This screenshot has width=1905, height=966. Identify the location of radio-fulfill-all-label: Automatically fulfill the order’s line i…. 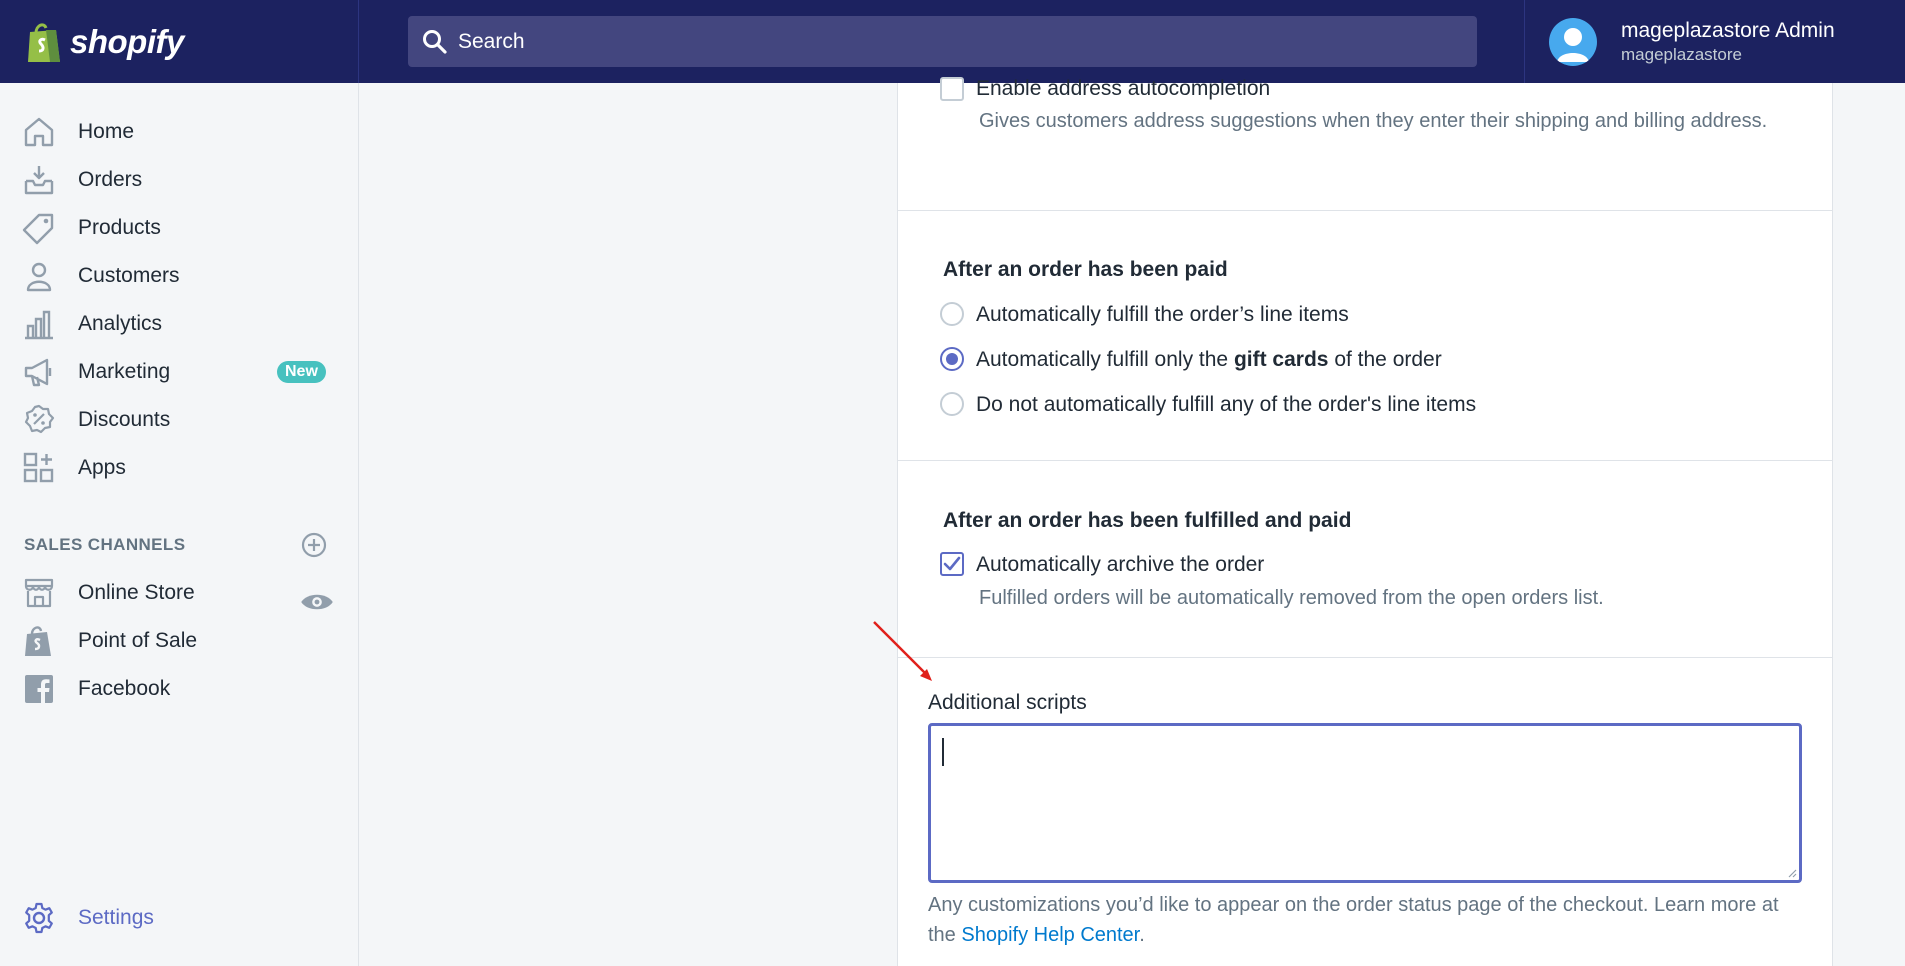
(1162, 315).